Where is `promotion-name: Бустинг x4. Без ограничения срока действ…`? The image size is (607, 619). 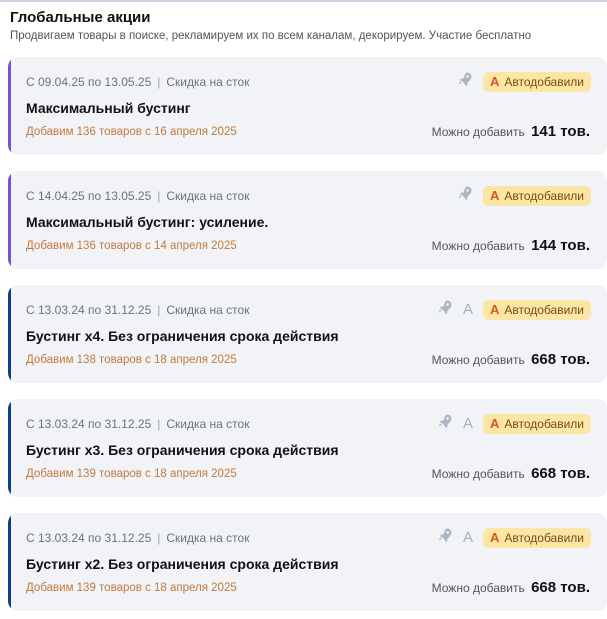 promotion-name: Бустинг x4. Без ограничения срока действ… is located at coordinates (182, 336).